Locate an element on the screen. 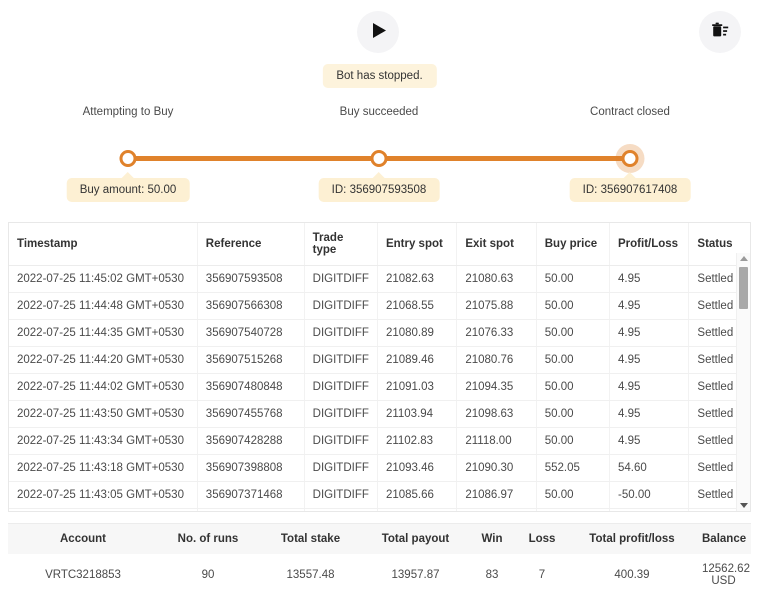  cell-reference: 356907480848 is located at coordinates (251, 387).